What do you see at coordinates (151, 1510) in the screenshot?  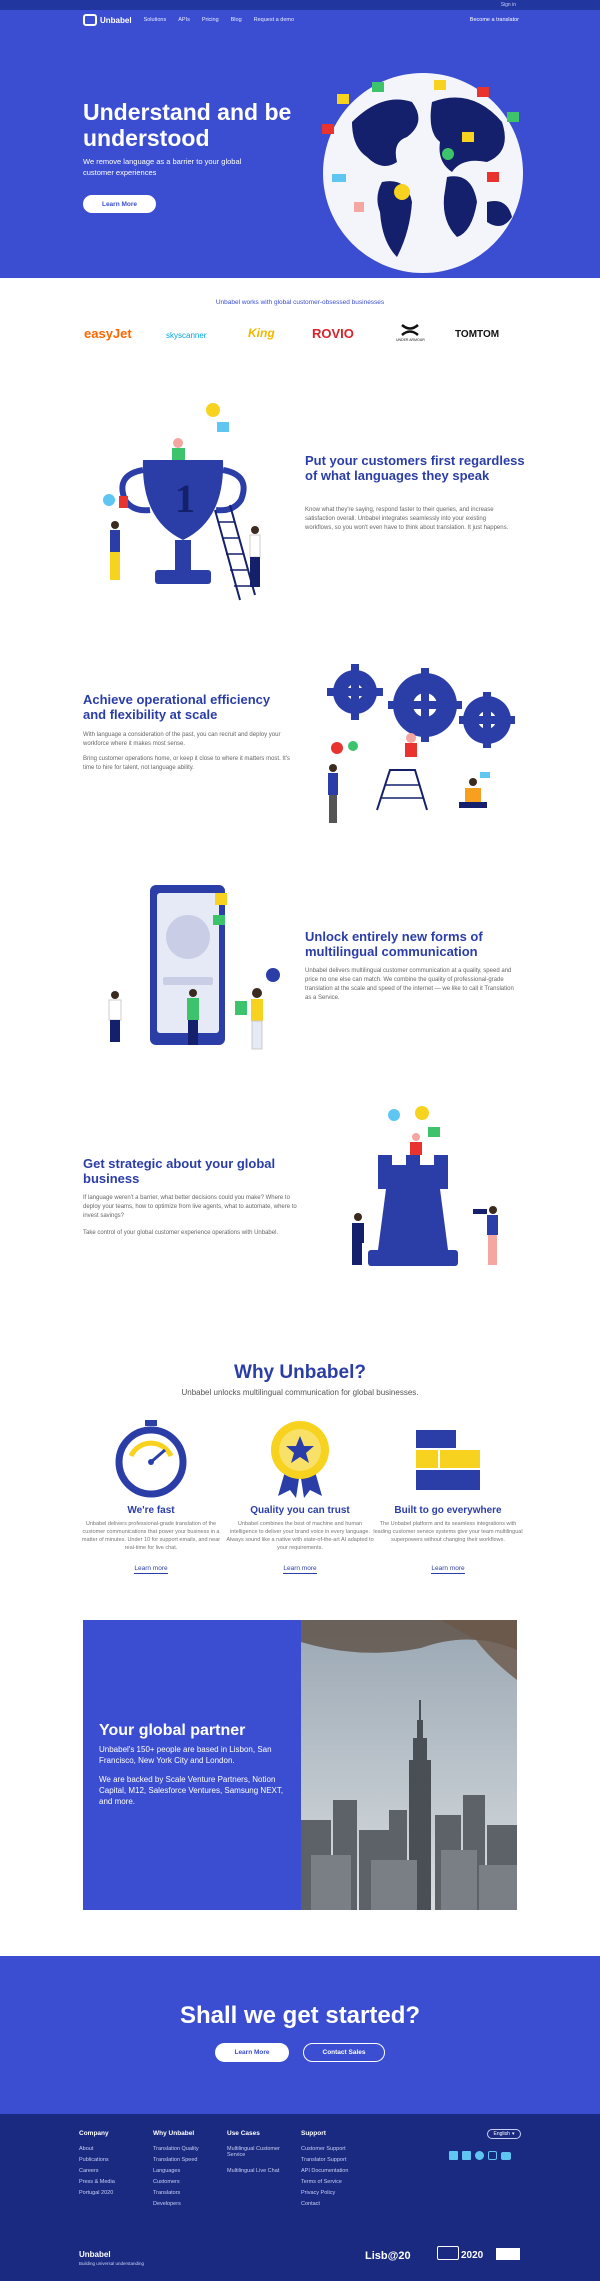 I see `card-fast-title: We're fast` at bounding box center [151, 1510].